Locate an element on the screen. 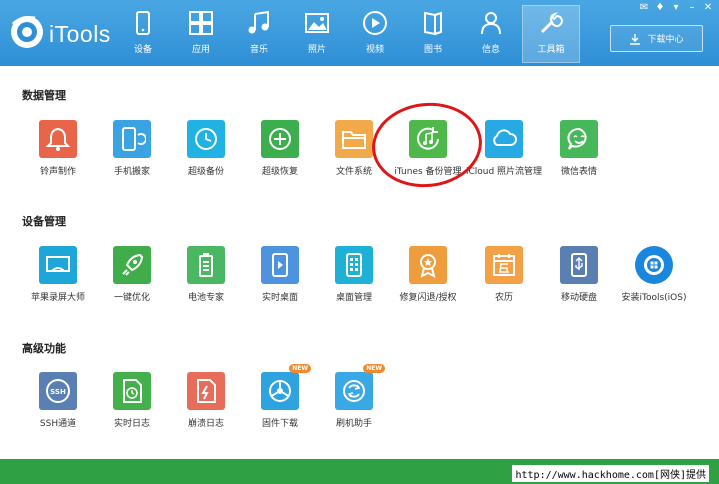 This screenshot has height=484, width=719. tile-super-restore: 超级恢复 is located at coordinates (280, 151).